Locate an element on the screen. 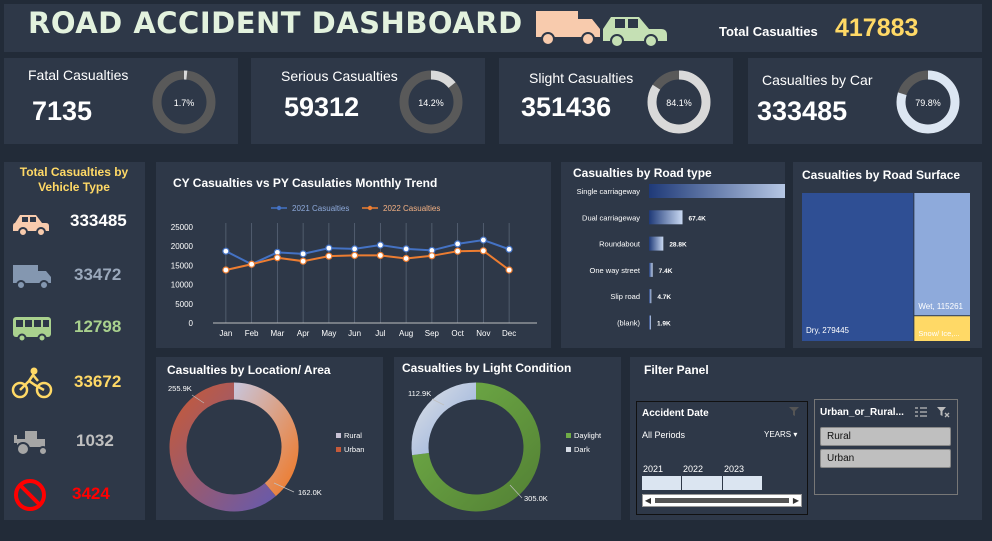 The height and width of the screenshot is (541, 992). years-dropdown: YEARS ▾ is located at coordinates (780, 434).